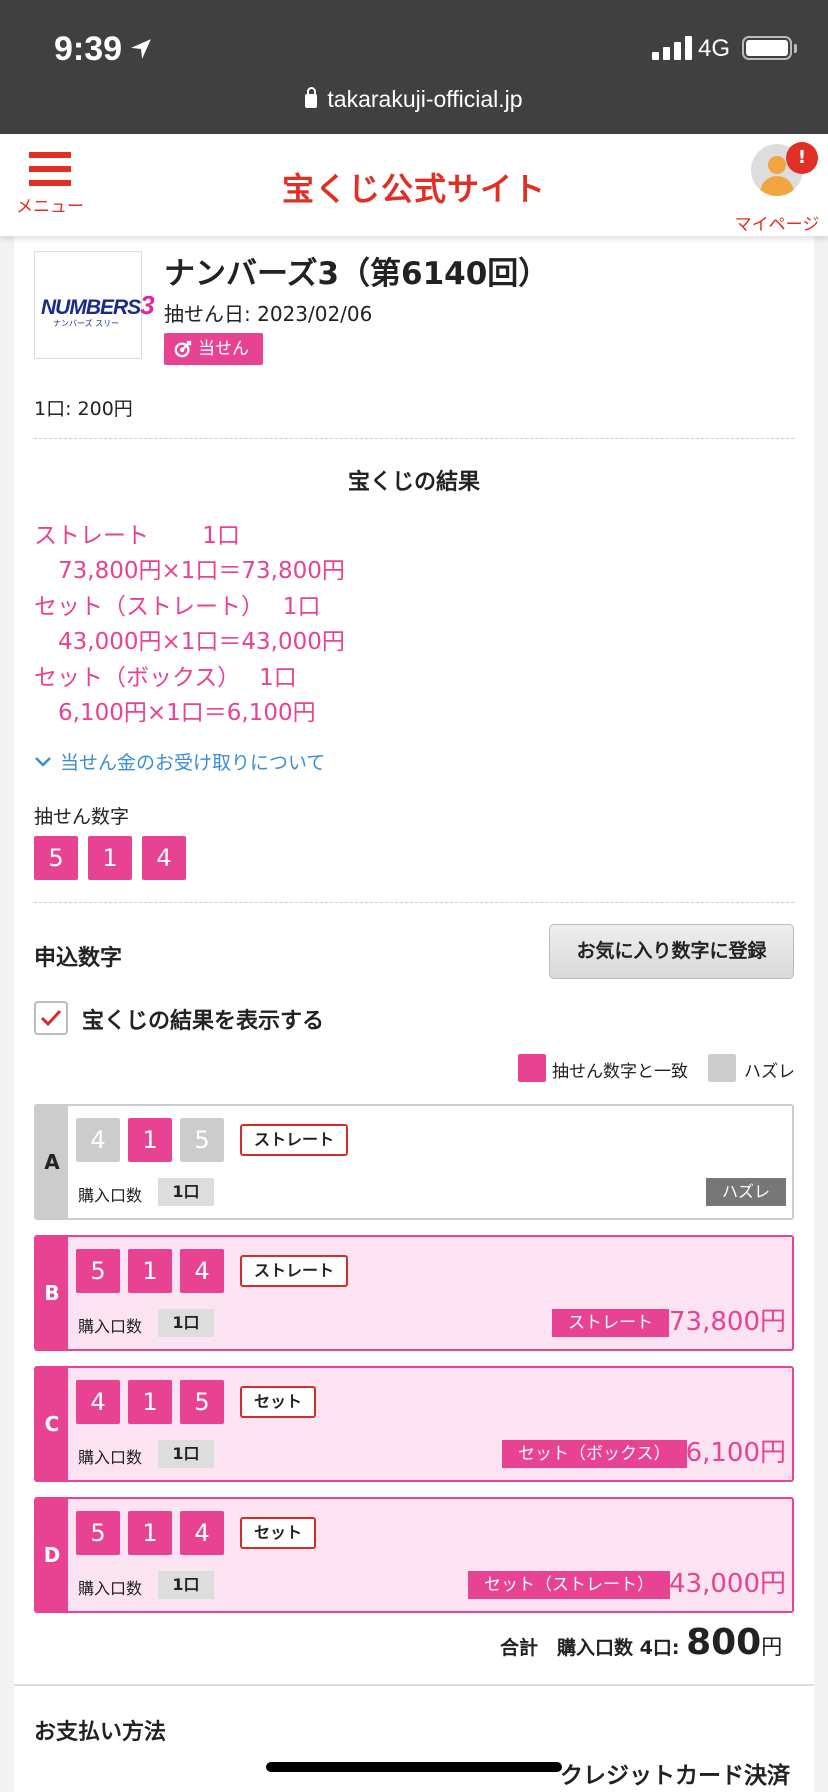 The width and height of the screenshot is (828, 1792). I want to click on legend-match-swatch, so click(532, 1068).